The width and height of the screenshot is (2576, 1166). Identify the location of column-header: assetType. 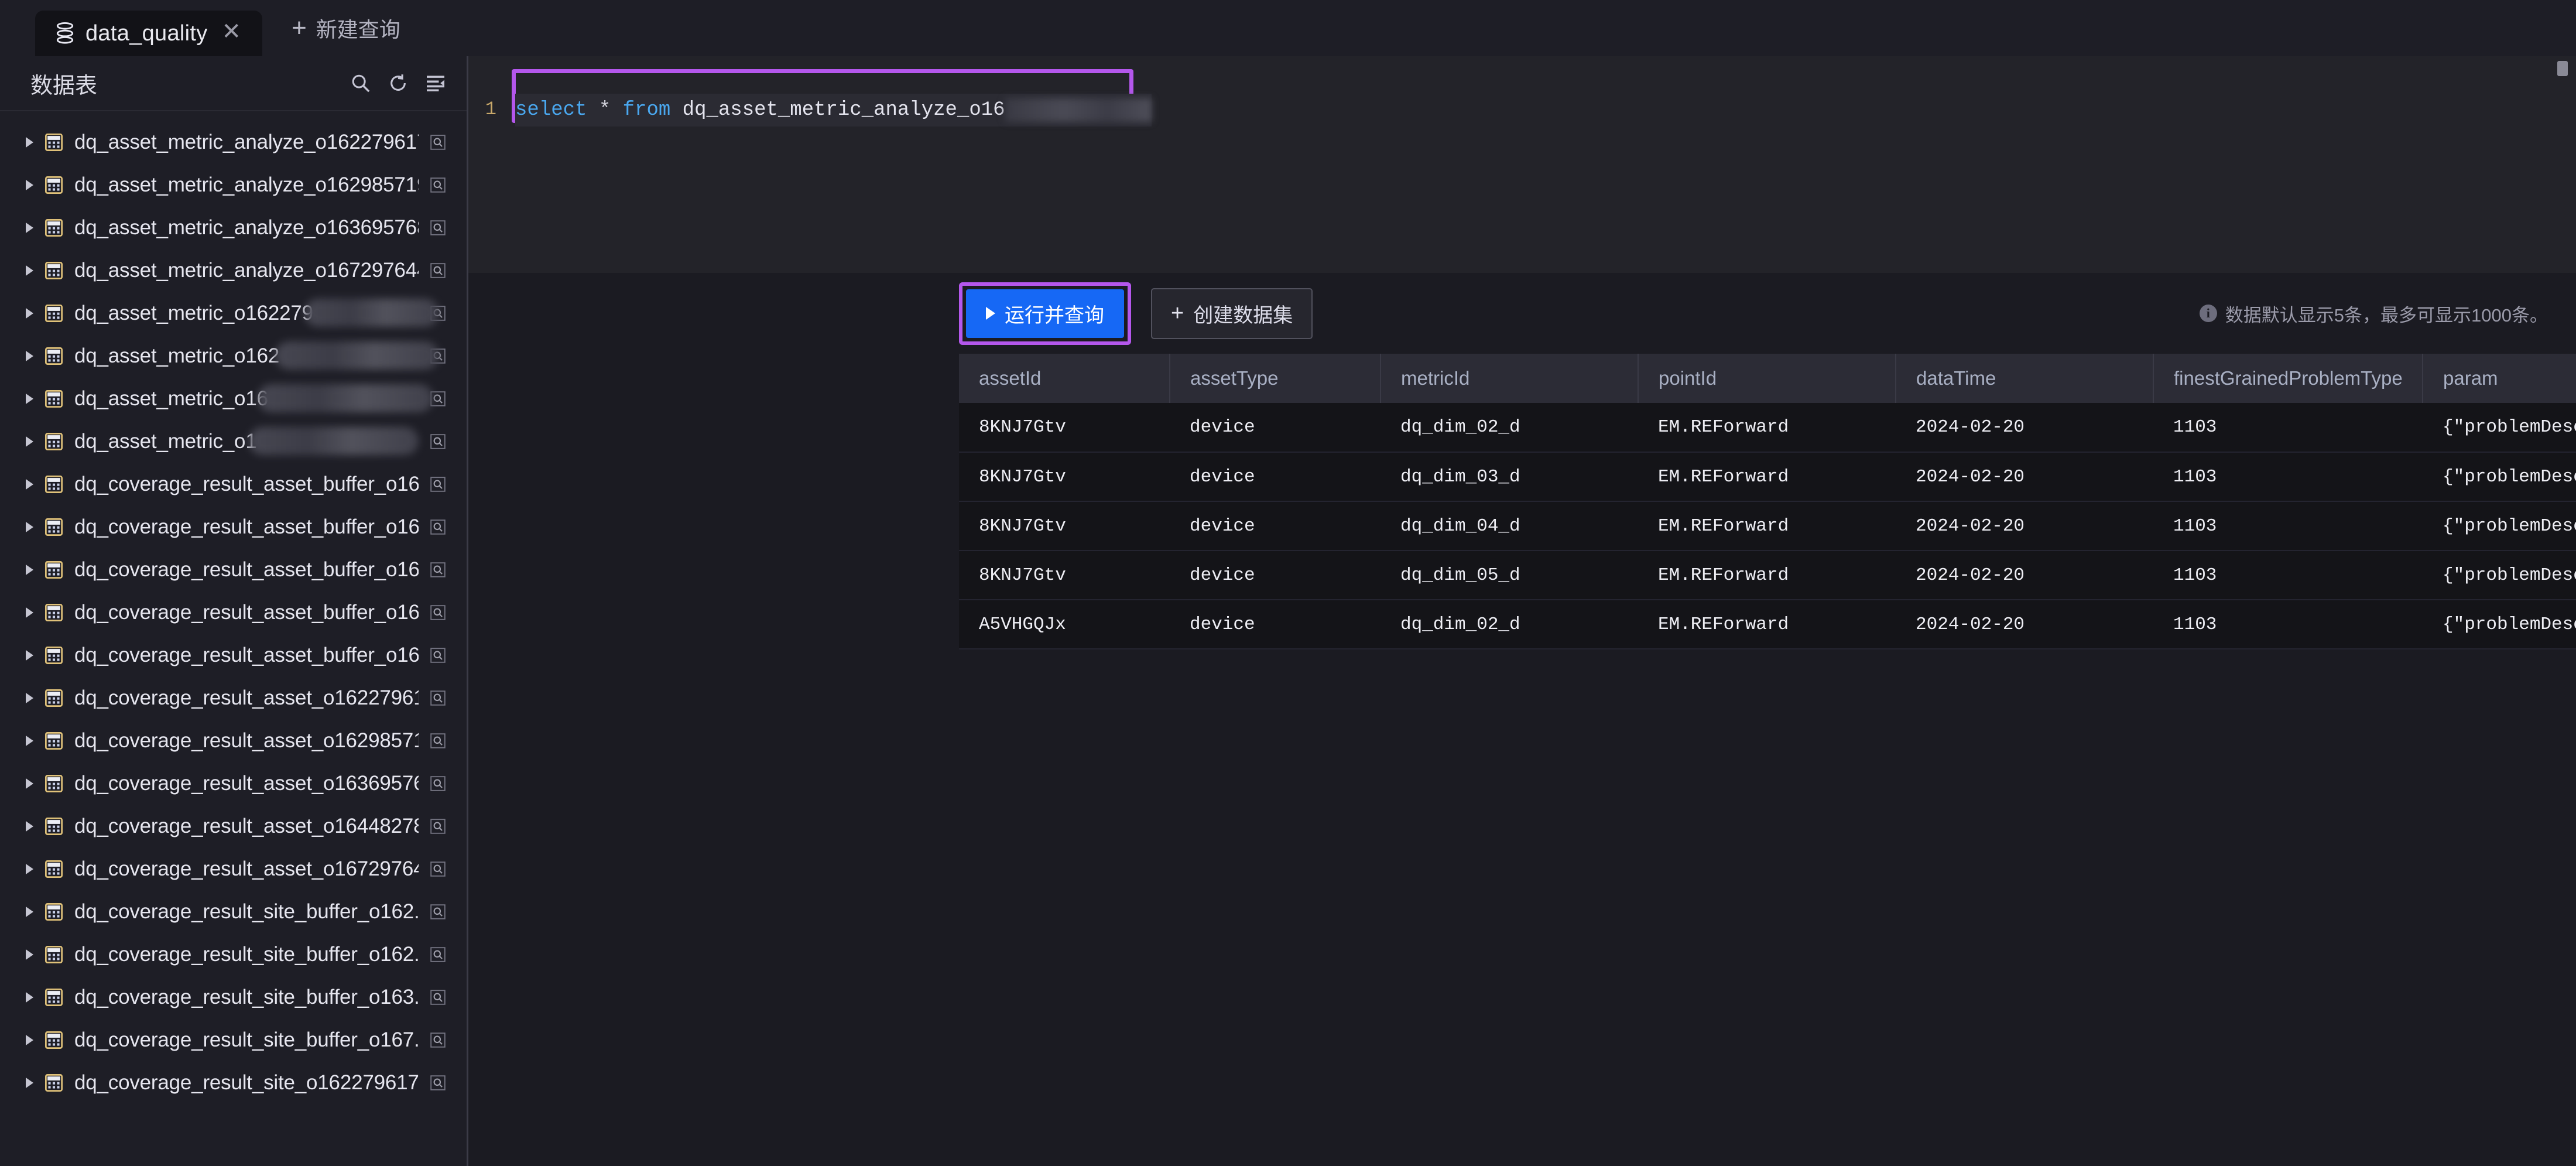
(1275, 378).